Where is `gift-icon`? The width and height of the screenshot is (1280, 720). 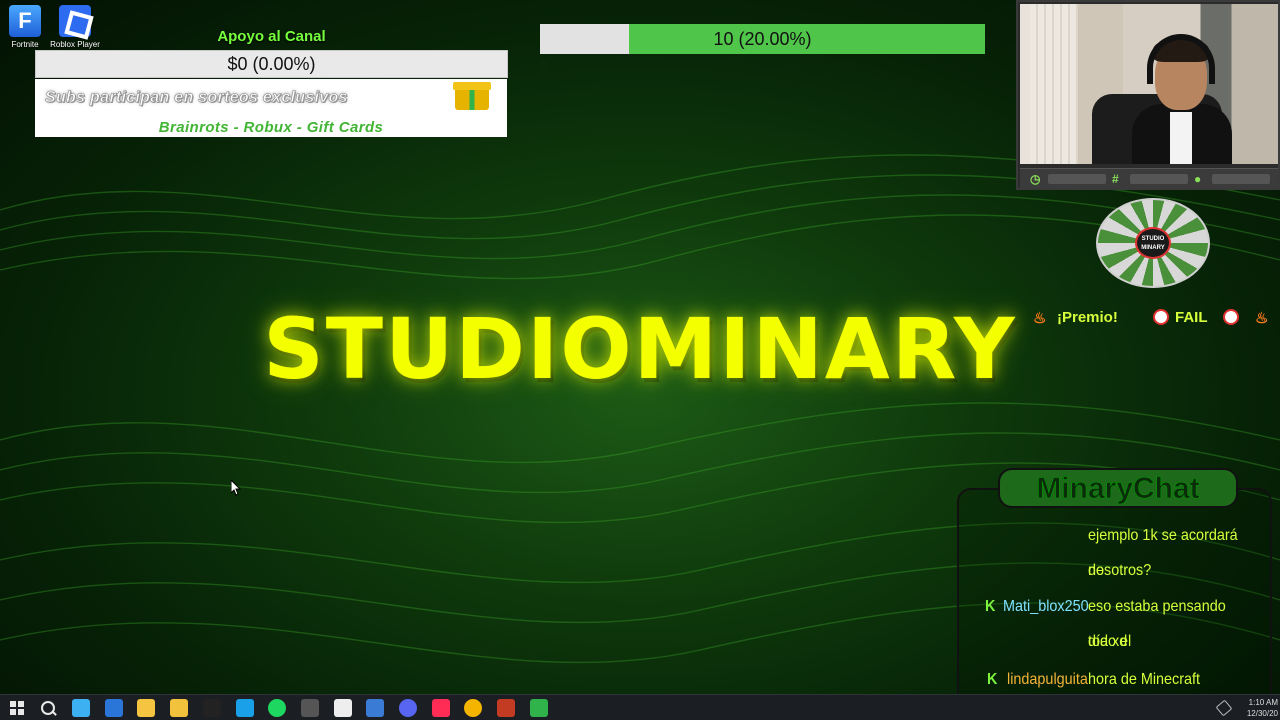
gift-icon is located at coordinates (472, 96).